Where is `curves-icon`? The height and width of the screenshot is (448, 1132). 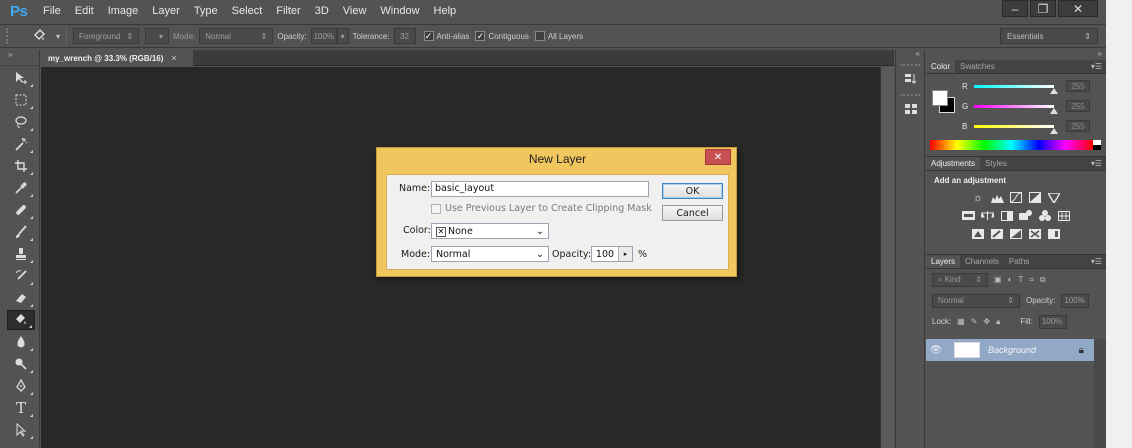 curves-icon is located at coordinates (1016, 197).